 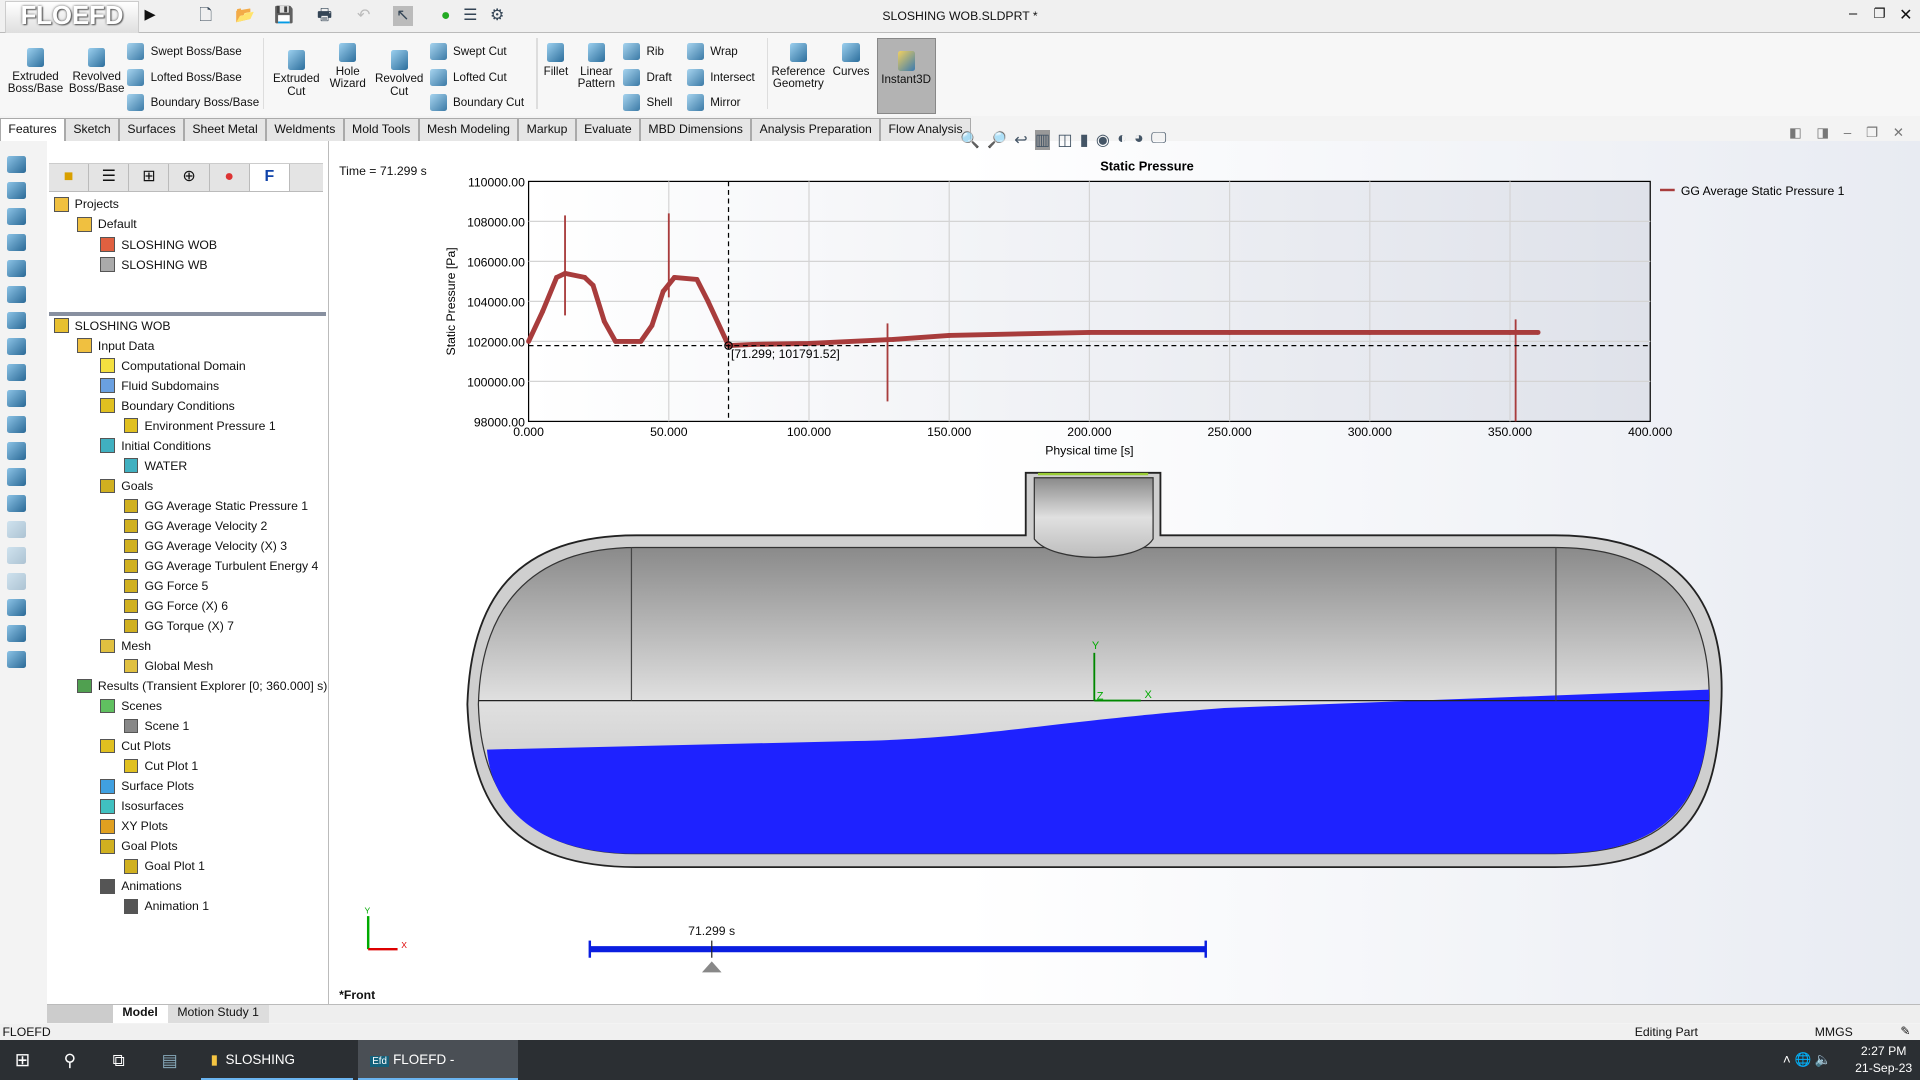 I want to click on customize-icon: ✎, so click(x=1905, y=1031).